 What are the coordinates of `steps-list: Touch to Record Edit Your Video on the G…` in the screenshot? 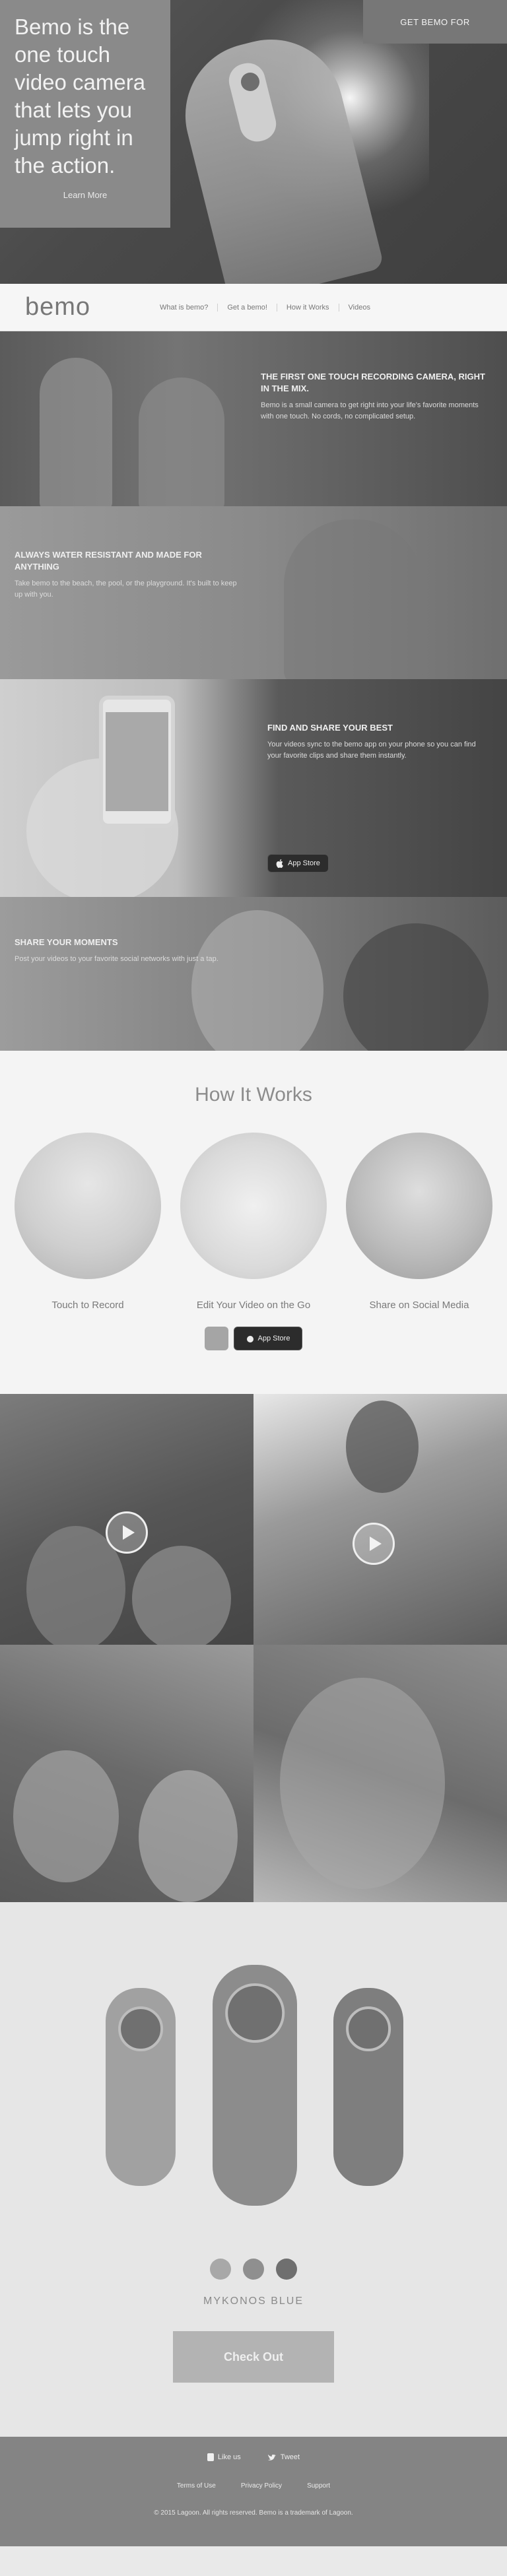 It's located at (253, 1222).